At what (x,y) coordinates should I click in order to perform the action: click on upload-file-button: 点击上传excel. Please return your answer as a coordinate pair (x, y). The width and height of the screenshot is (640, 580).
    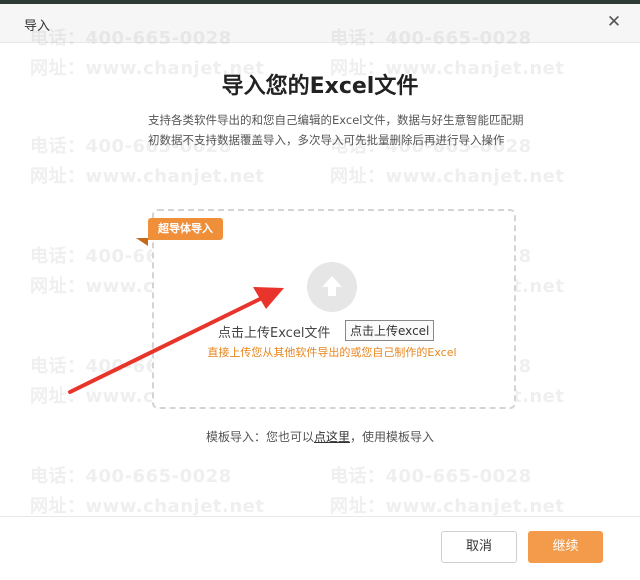
    Looking at the image, I should click on (390, 330).